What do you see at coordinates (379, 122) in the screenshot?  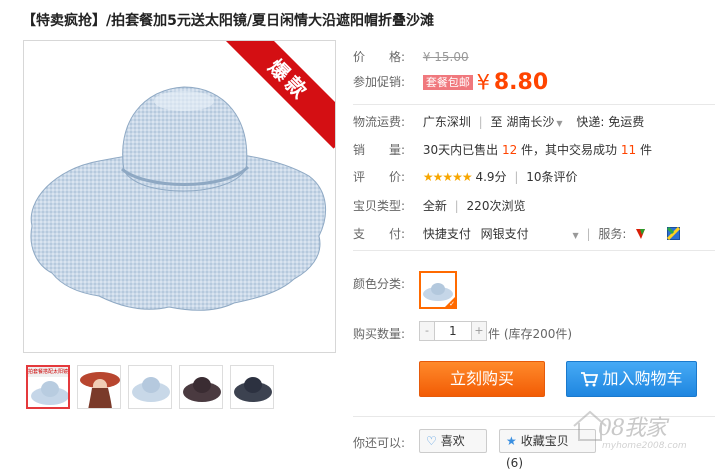 I see `shipping-label: 物流运费:` at bounding box center [379, 122].